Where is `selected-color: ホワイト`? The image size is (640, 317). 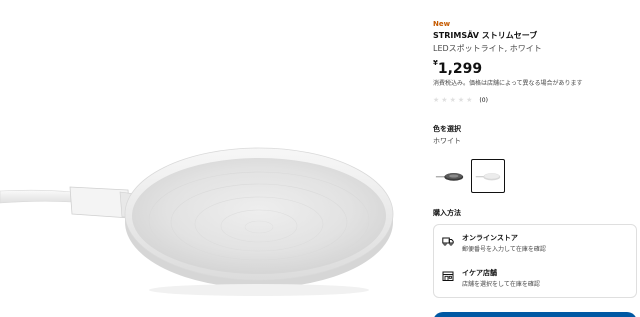
selected-color: ホワイト is located at coordinates (447, 141).